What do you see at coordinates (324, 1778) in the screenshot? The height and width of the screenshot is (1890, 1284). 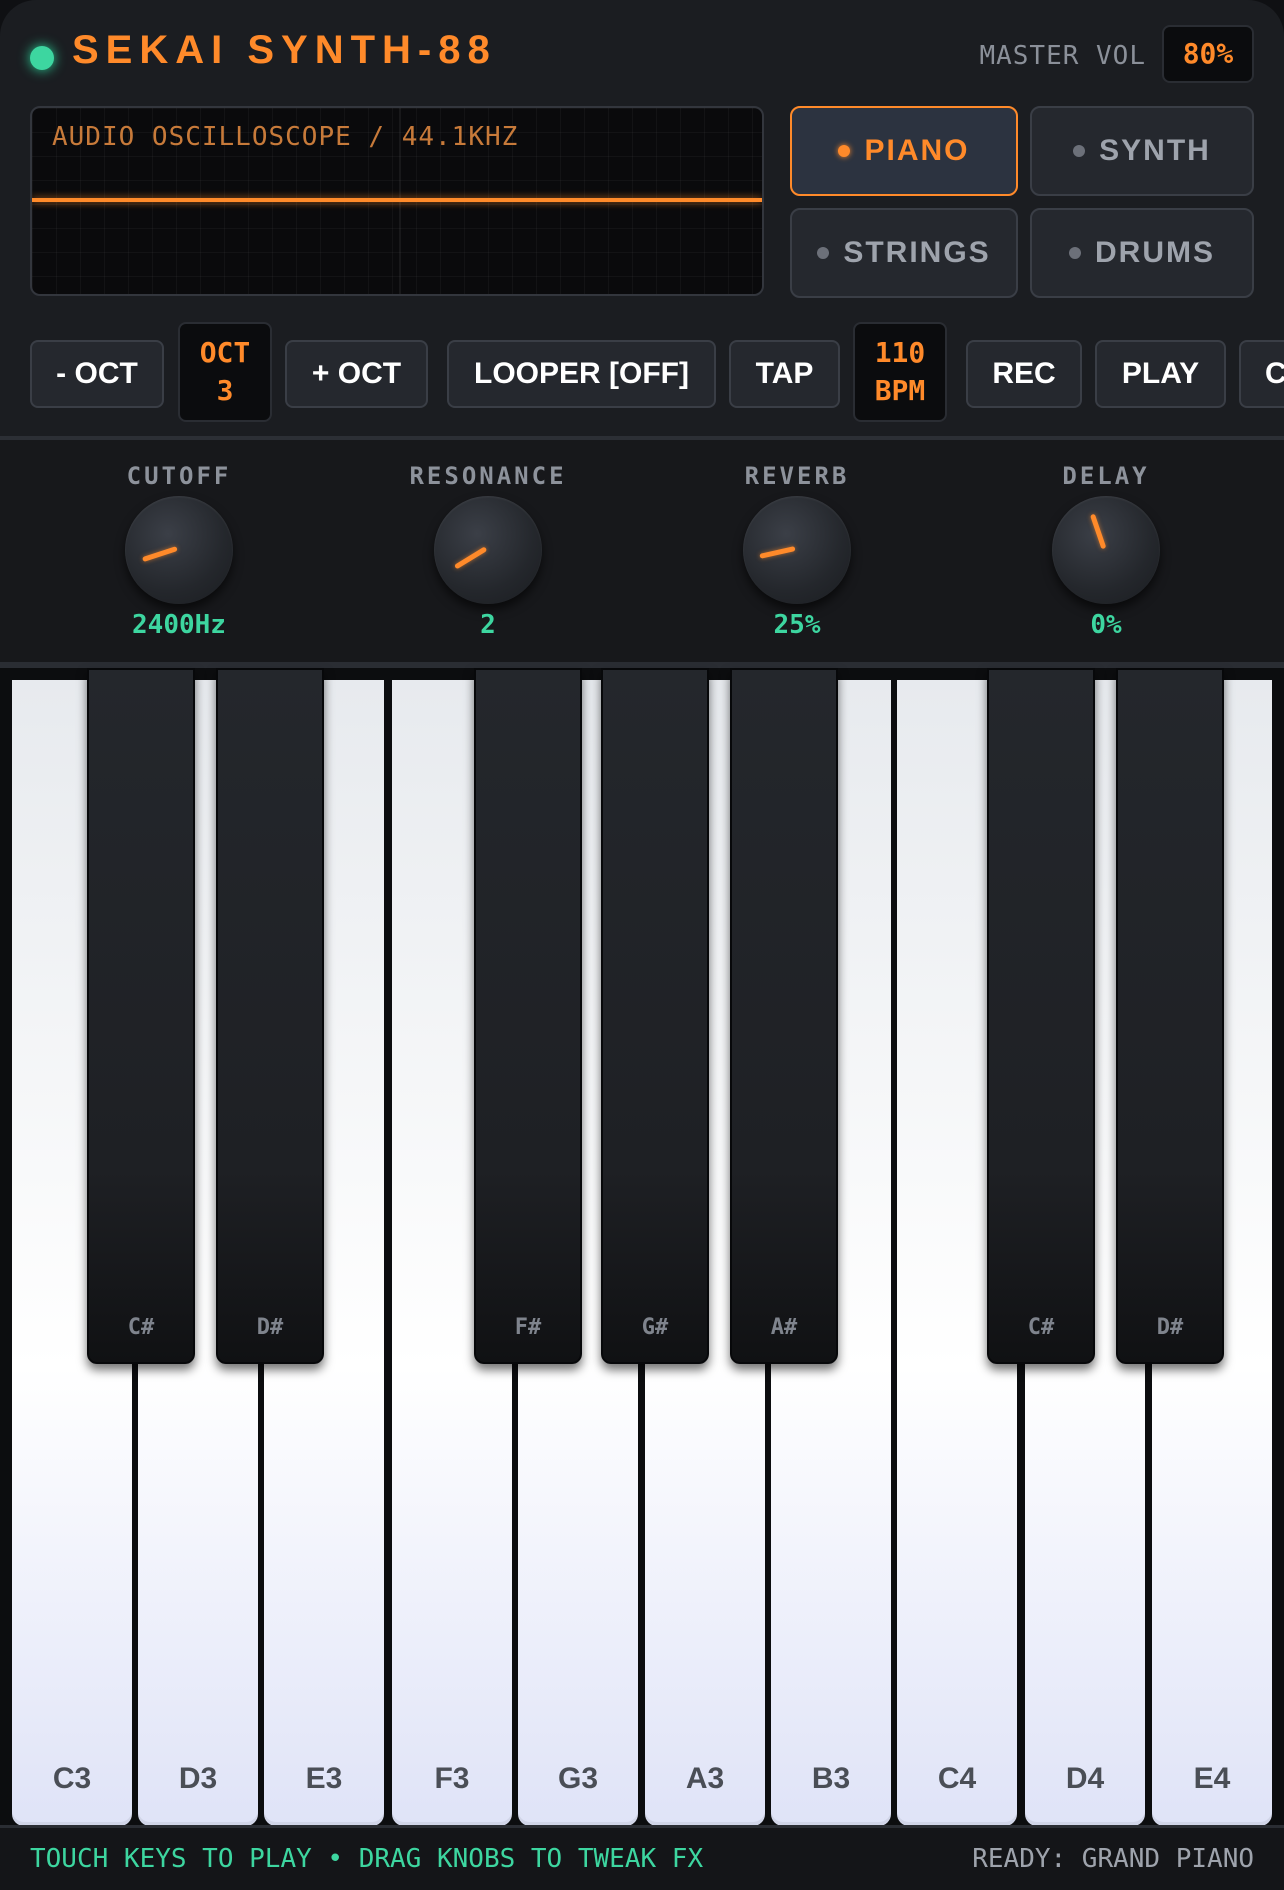 I see `key-label: E3` at bounding box center [324, 1778].